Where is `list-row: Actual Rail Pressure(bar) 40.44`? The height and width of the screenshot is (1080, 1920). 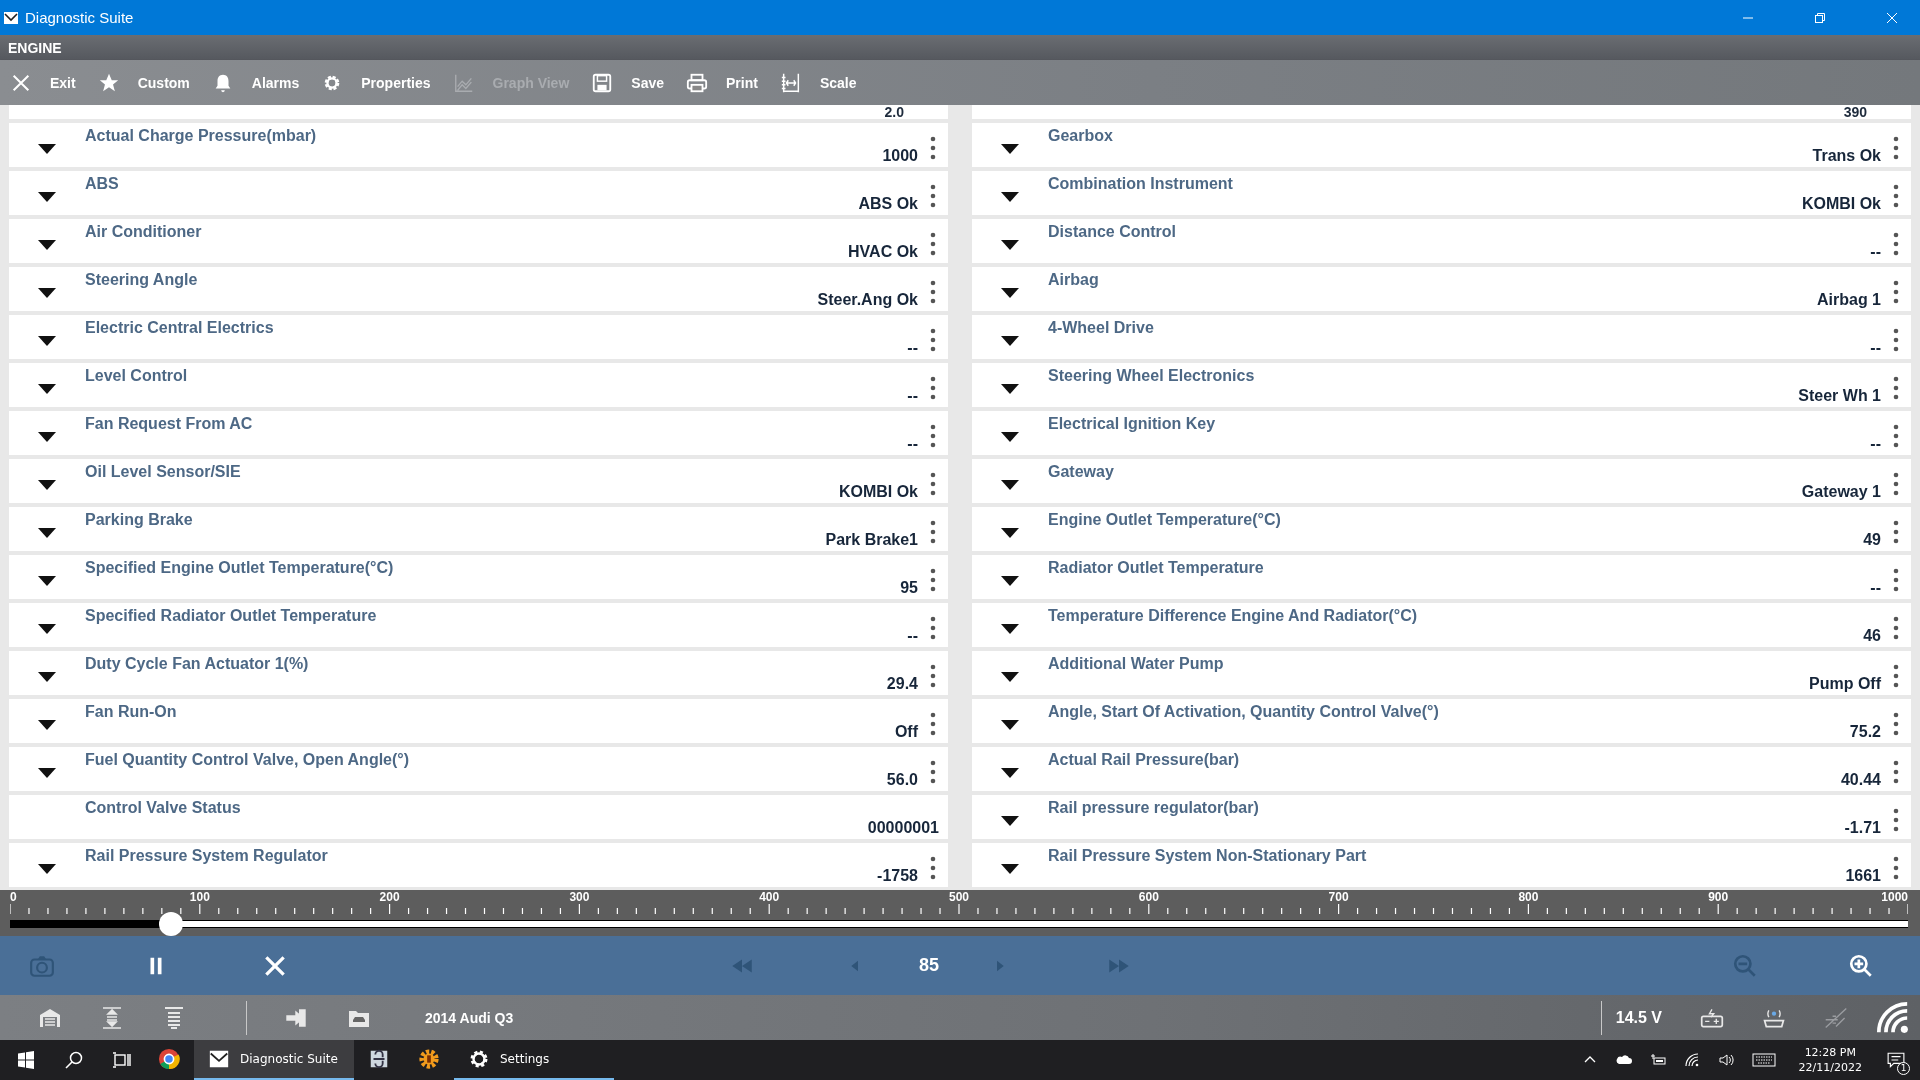
list-row: Actual Rail Pressure(bar) 40.44 is located at coordinates (1441, 769).